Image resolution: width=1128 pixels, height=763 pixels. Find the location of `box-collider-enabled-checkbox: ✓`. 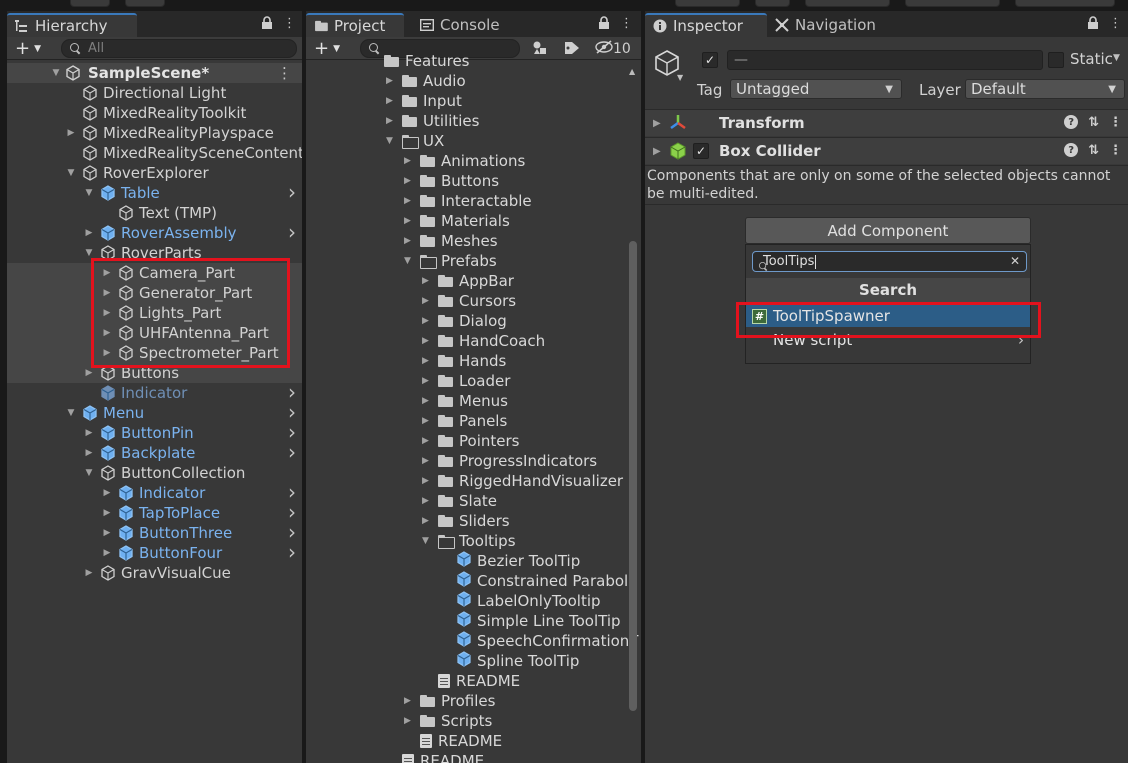

box-collider-enabled-checkbox: ✓ is located at coordinates (701, 151).